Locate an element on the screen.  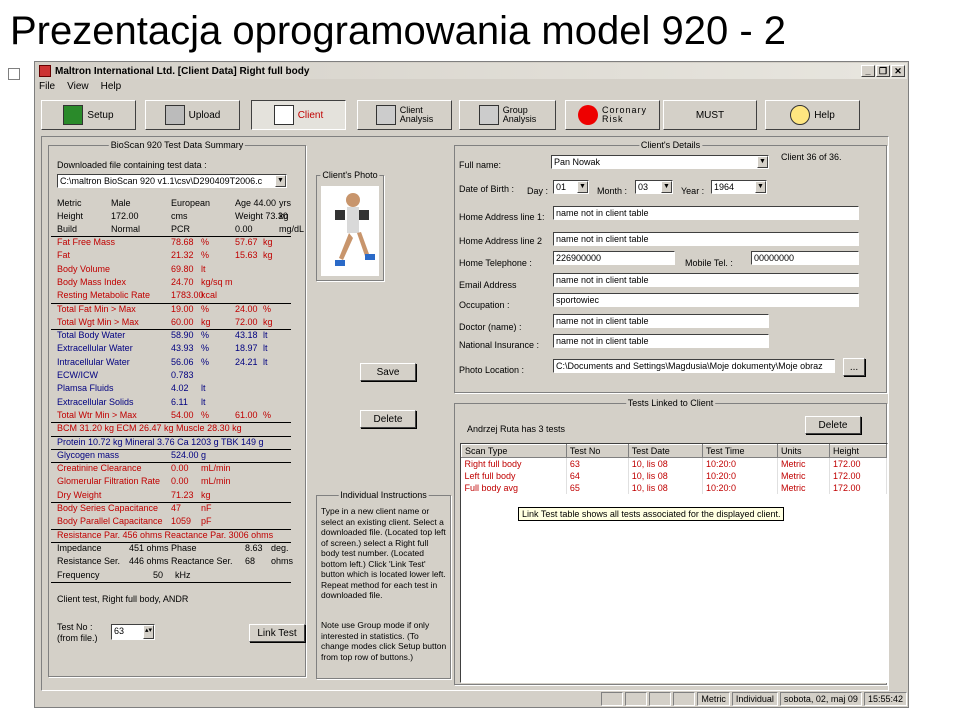
delete-test-button: Delete is located at coordinates (833, 425).